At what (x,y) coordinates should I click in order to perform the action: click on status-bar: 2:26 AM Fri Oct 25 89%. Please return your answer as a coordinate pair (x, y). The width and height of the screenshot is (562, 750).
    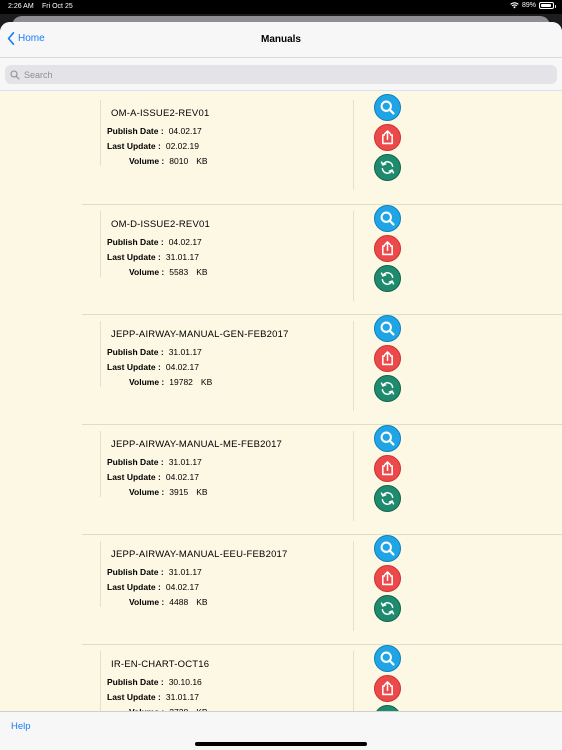
    Looking at the image, I should click on (281, 7).